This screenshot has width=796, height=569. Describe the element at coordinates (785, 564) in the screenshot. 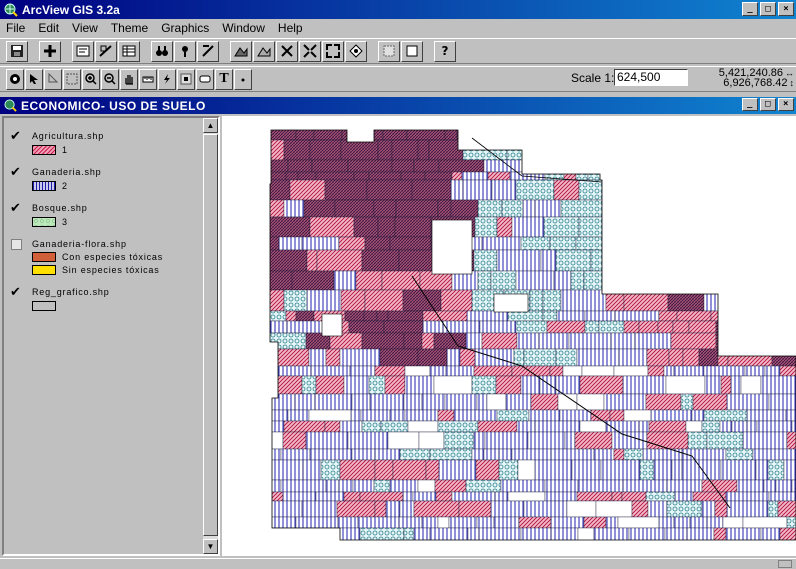

I see `resize-grip-icon` at that location.